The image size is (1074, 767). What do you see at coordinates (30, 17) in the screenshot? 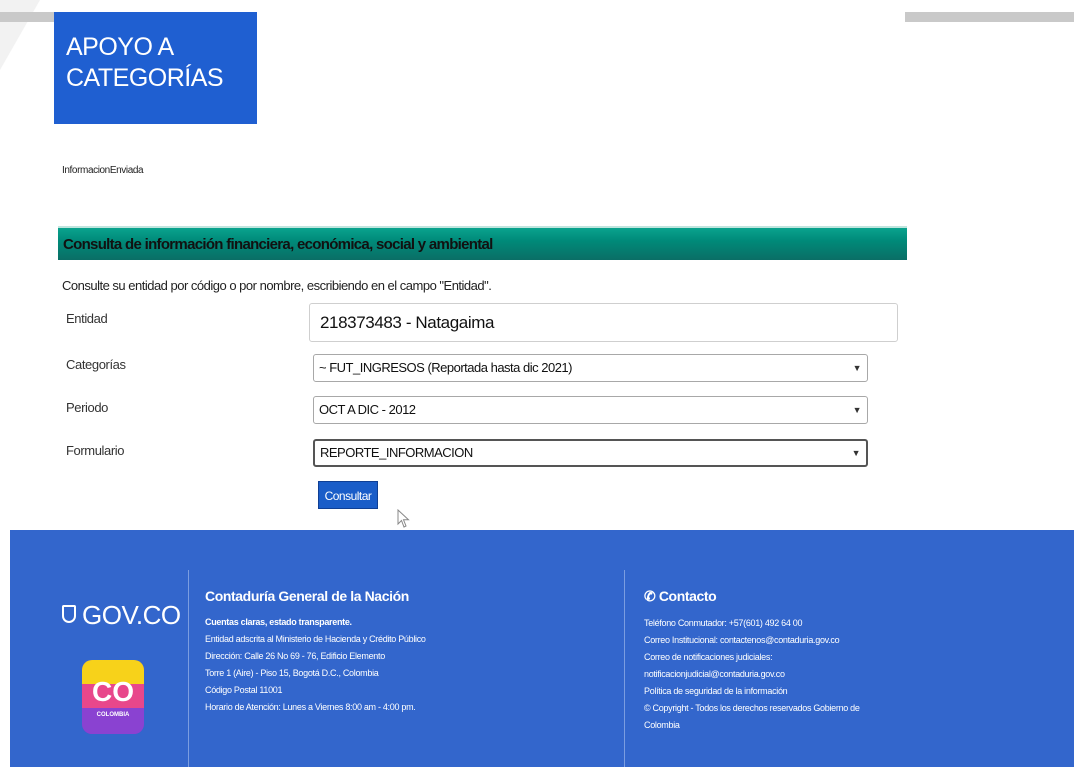
I see `top-bar-left` at bounding box center [30, 17].